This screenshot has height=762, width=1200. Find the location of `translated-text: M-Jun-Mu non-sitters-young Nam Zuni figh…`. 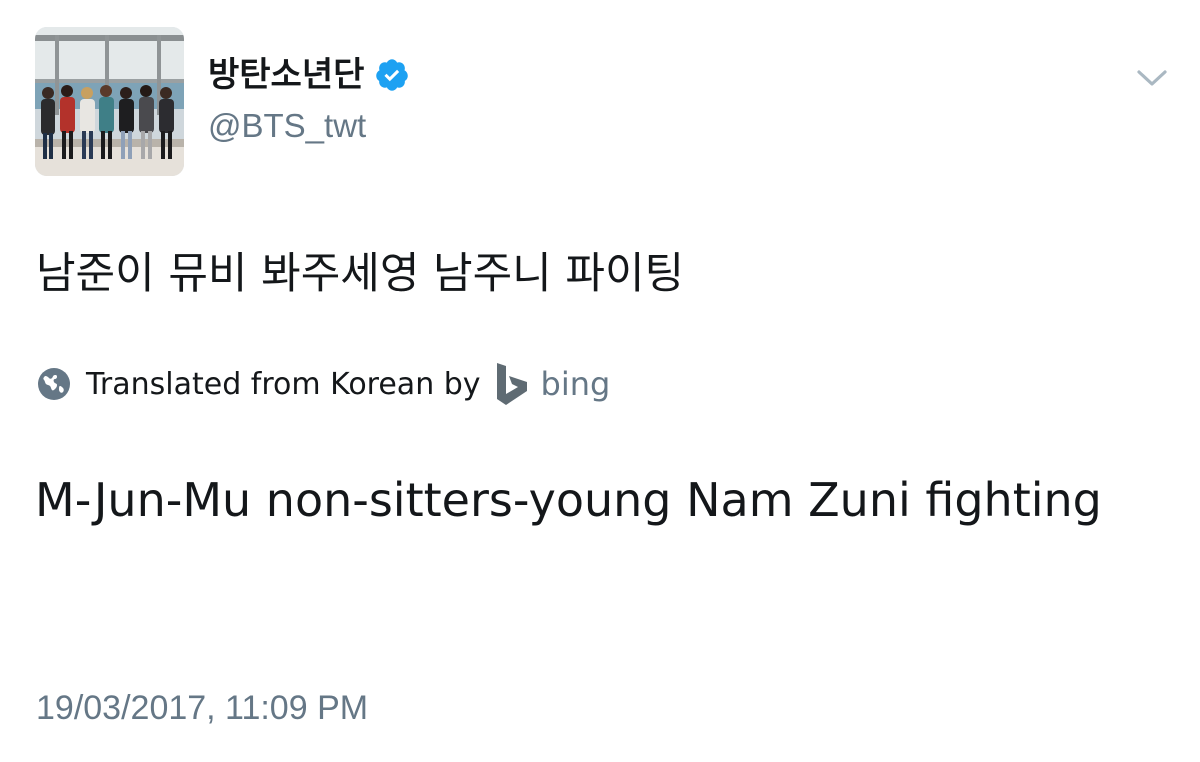

translated-text: M-Jun-Mu non-sitters-young Nam Zuni figh… is located at coordinates (568, 500).